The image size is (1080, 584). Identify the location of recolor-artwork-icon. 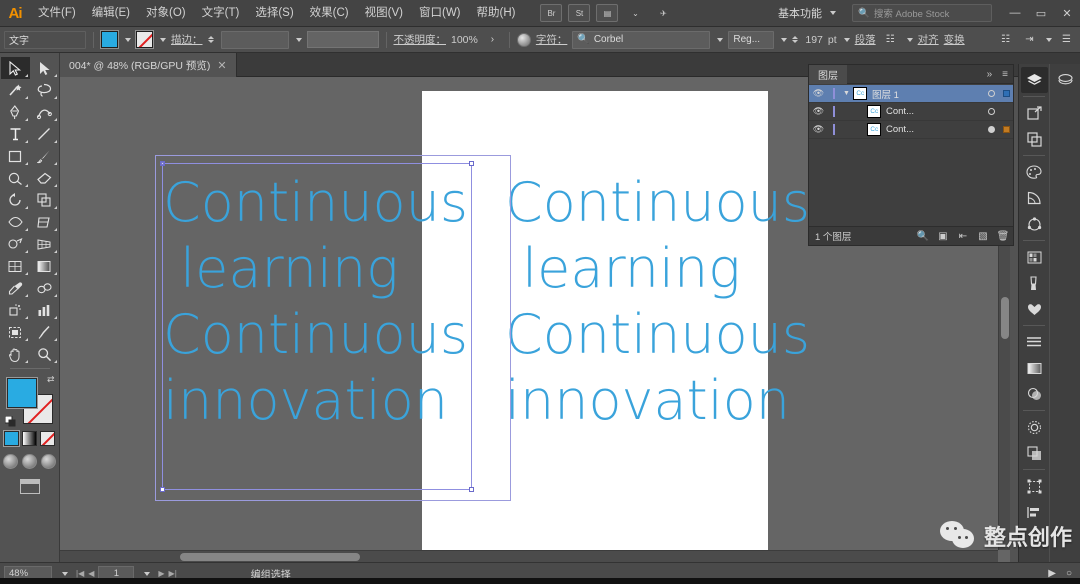
(1034, 224).